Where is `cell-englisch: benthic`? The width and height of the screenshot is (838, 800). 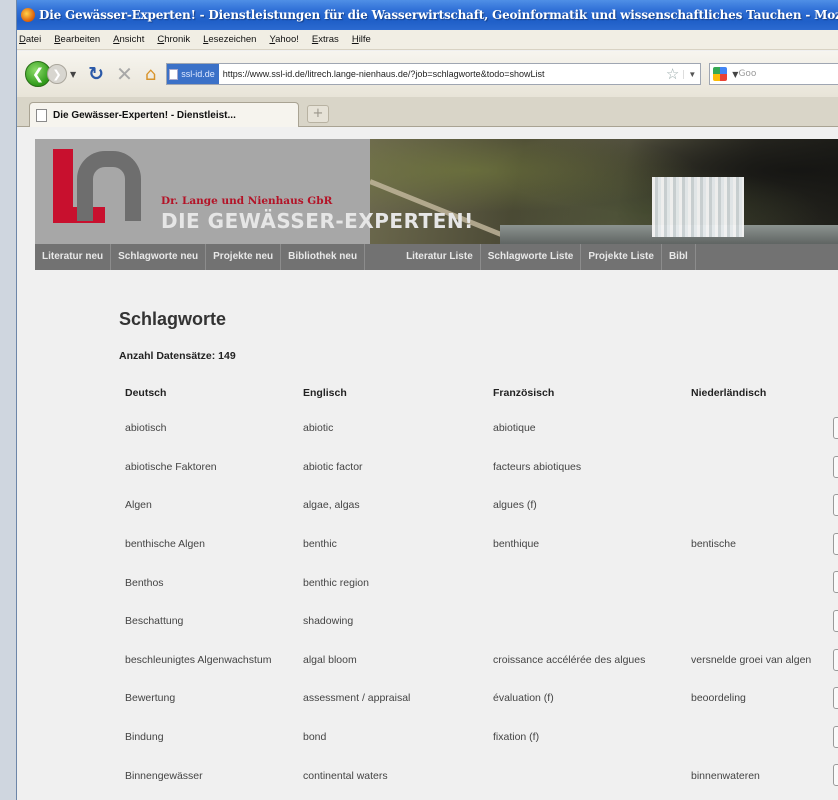 cell-englisch: benthic is located at coordinates (320, 544).